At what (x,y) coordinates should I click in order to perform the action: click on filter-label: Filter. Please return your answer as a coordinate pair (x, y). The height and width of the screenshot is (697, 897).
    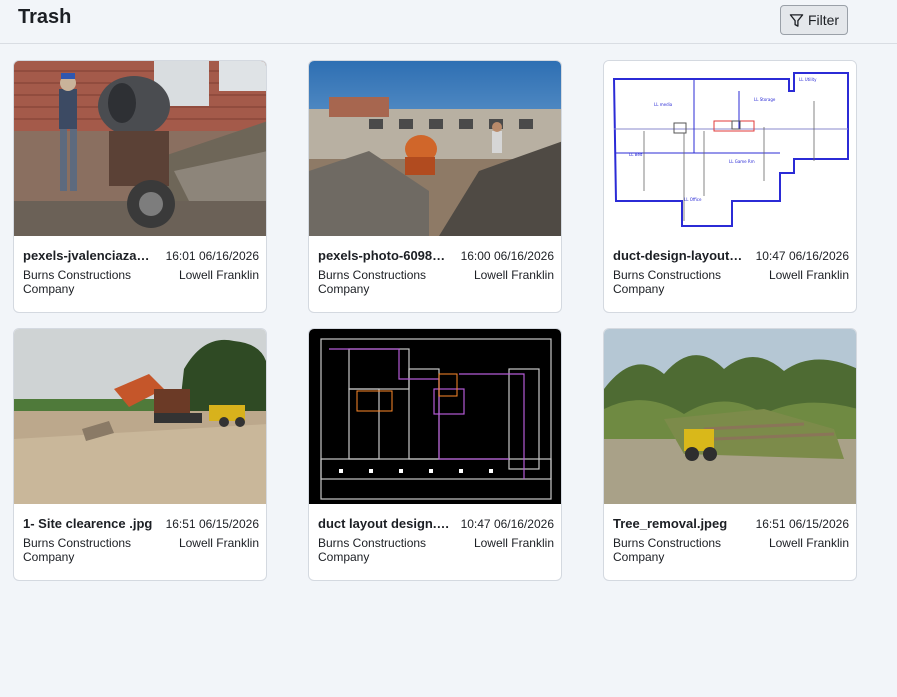
    Looking at the image, I should click on (823, 20).